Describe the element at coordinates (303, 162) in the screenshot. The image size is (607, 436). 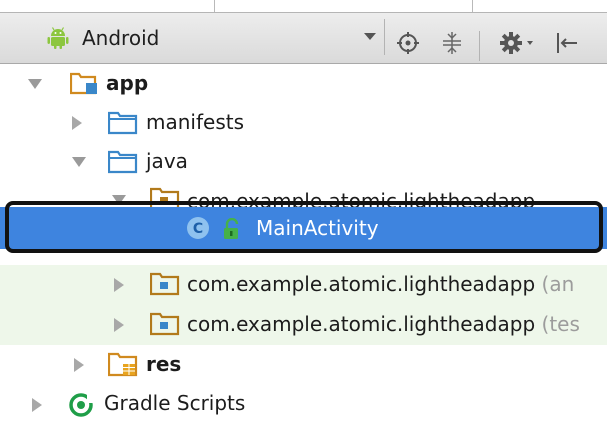
I see `tree-item-java: java` at that location.